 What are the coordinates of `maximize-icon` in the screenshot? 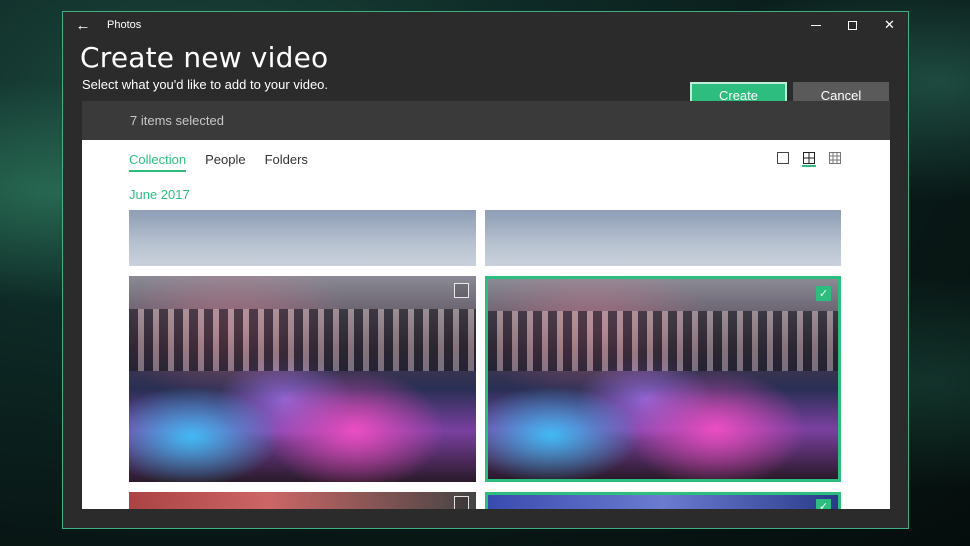 It's located at (852, 25).